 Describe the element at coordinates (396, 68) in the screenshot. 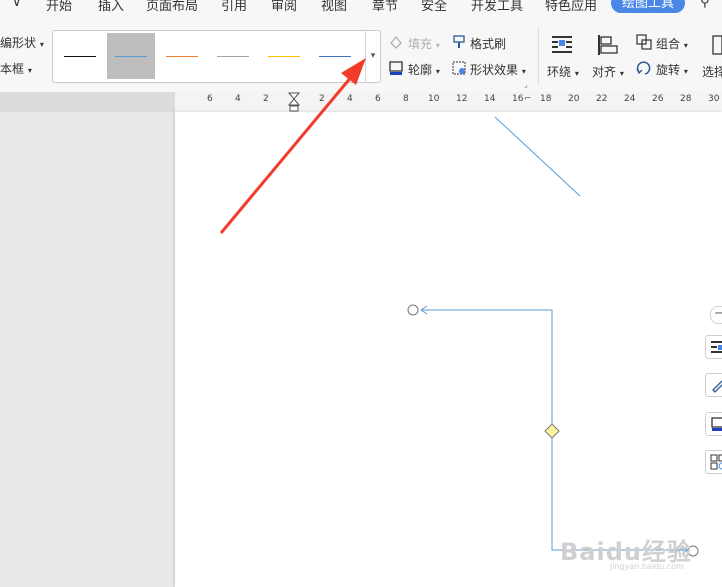

I see `outline-icon` at that location.